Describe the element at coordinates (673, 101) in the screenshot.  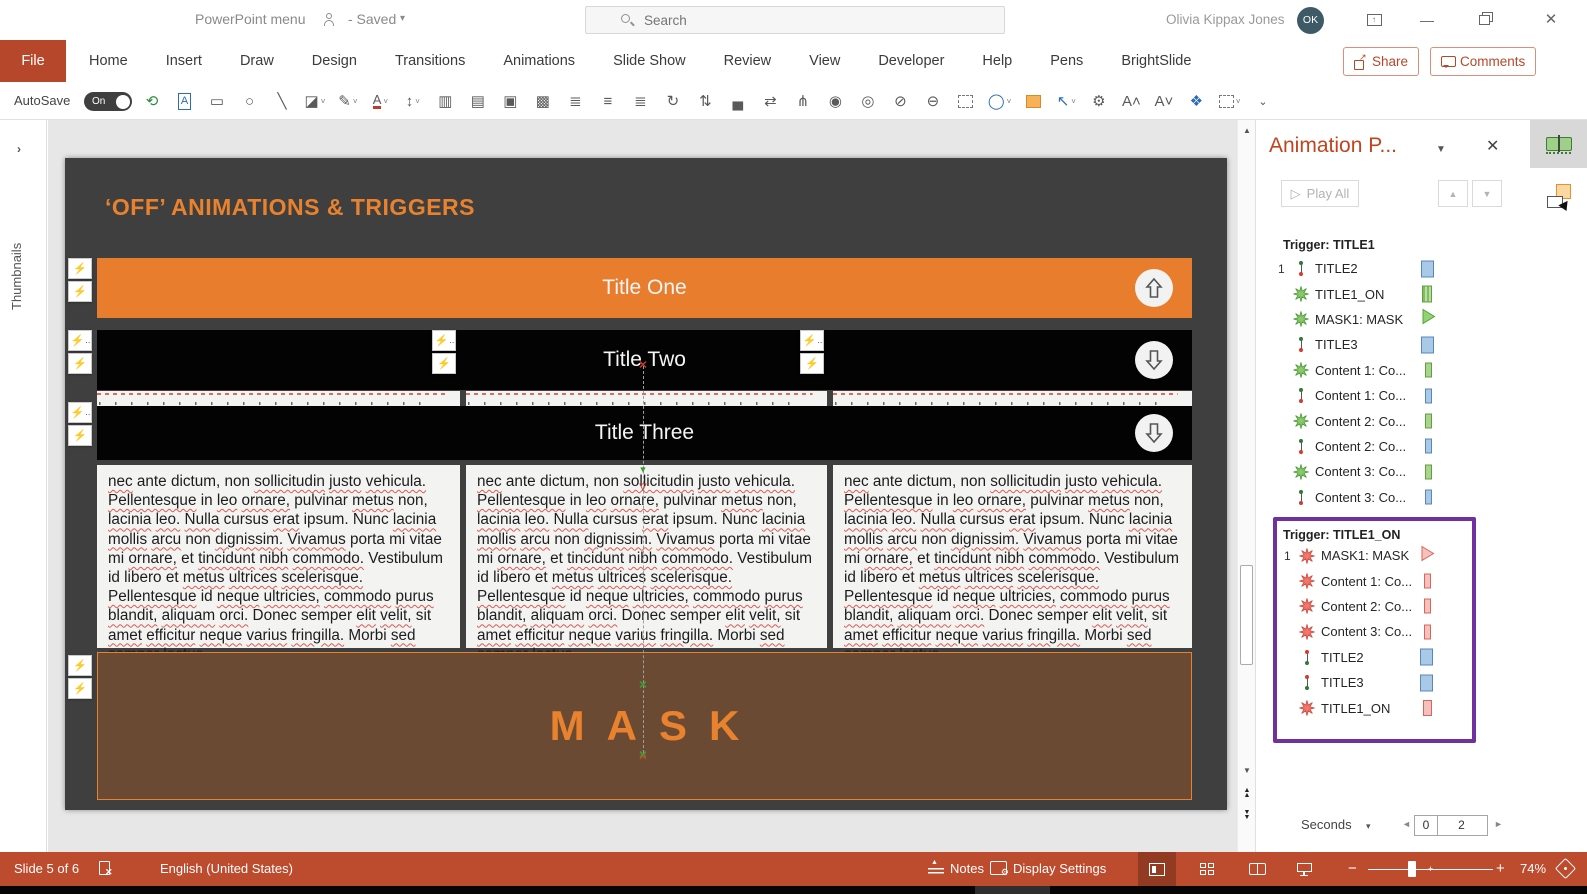
I see `rotate-objects-icon: ↻` at that location.